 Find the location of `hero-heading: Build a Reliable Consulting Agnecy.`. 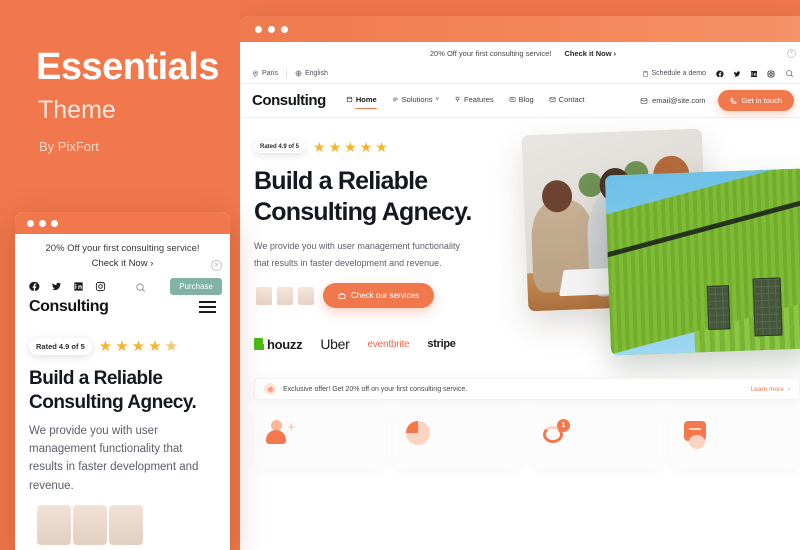

hero-heading: Build a Reliable Consulting Agnecy. is located at coordinates (384, 196).